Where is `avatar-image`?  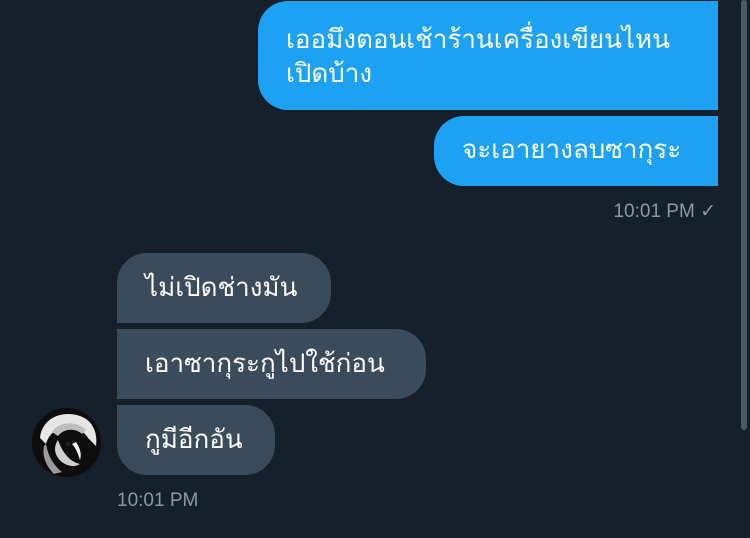 avatar-image is located at coordinates (66, 442).